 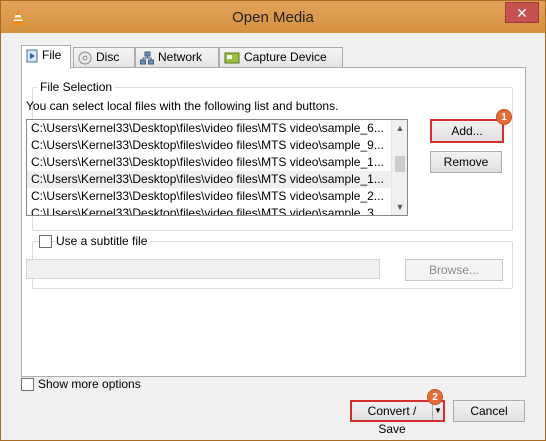 I want to click on tab-file: File, so click(x=46, y=57).